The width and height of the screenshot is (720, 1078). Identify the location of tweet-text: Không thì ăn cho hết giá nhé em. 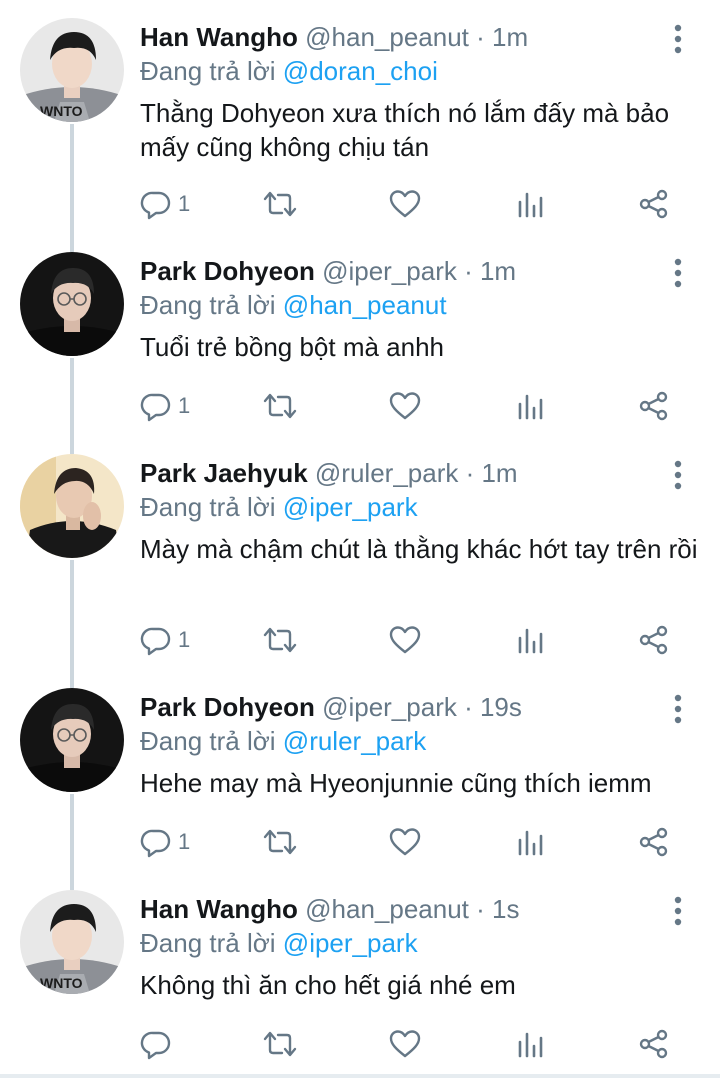
(328, 985).